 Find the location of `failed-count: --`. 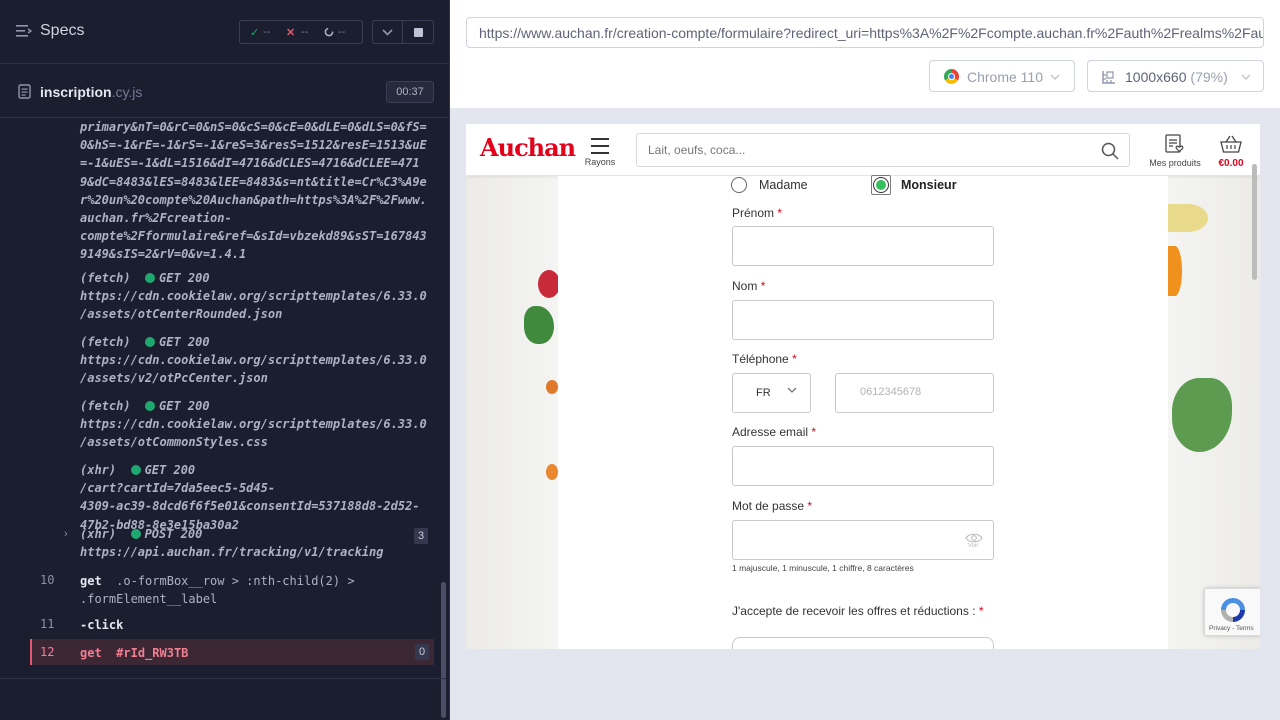

failed-count: -- is located at coordinates (305, 32).